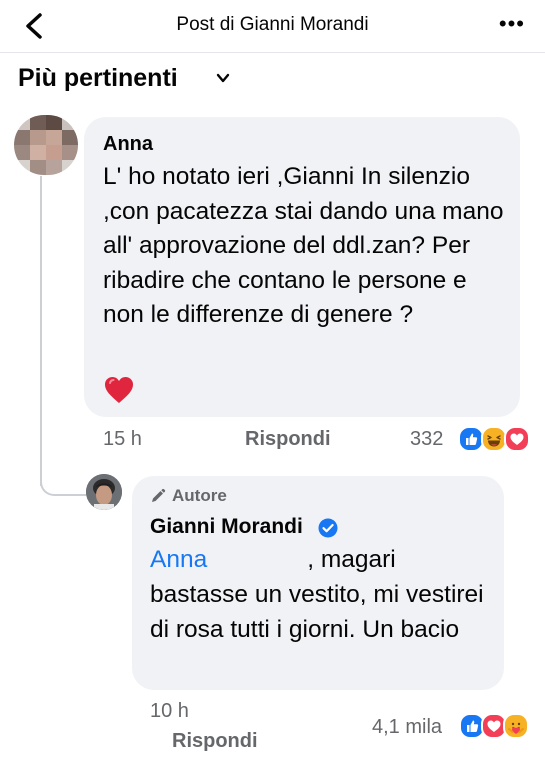 The width and height of the screenshot is (545, 768). I want to click on verified-badge-icon, so click(328, 528).